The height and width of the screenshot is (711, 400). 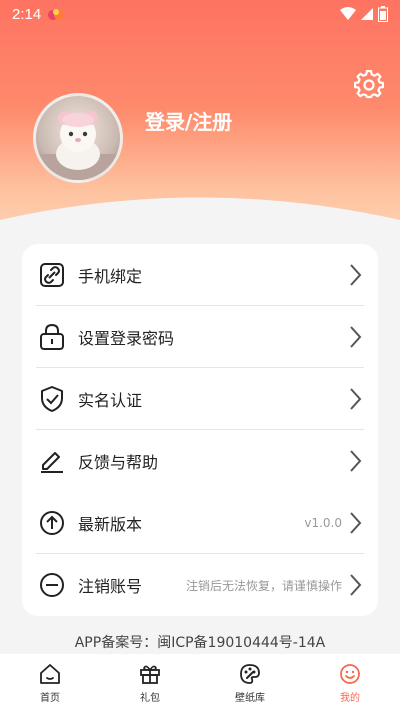 What do you see at coordinates (369, 85) in the screenshot?
I see `settings-gear-icon` at bounding box center [369, 85].